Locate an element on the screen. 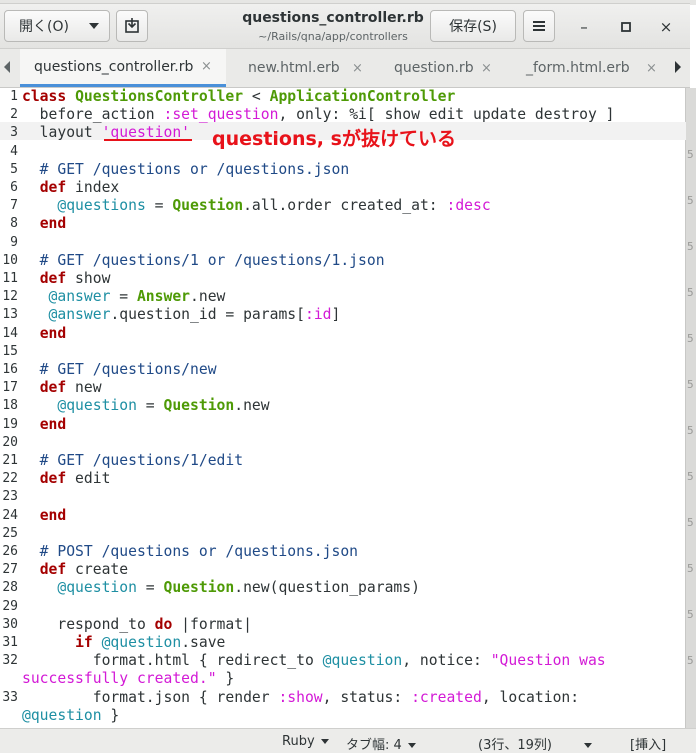 Image resolution: width=696 pixels, height=753 pixels. line-number: 13 is located at coordinates (10, 315).